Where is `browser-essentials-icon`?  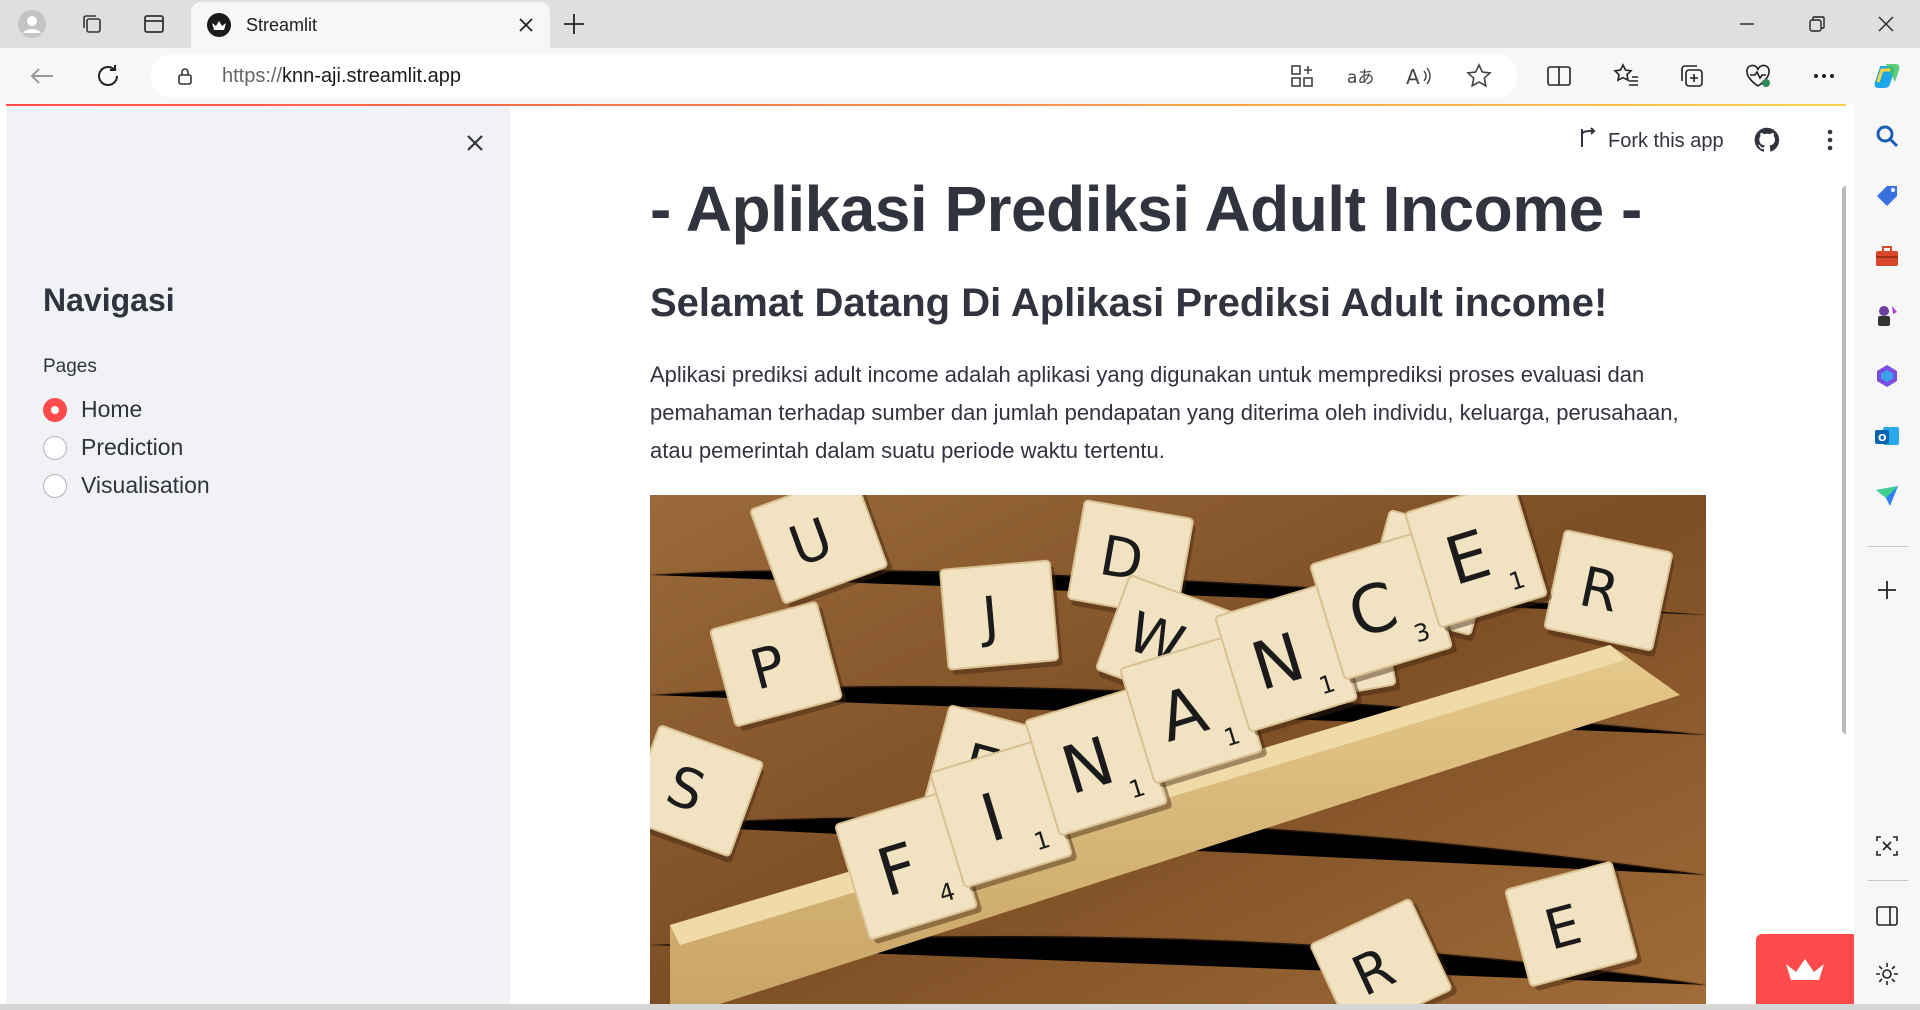 browser-essentials-icon is located at coordinates (1758, 76).